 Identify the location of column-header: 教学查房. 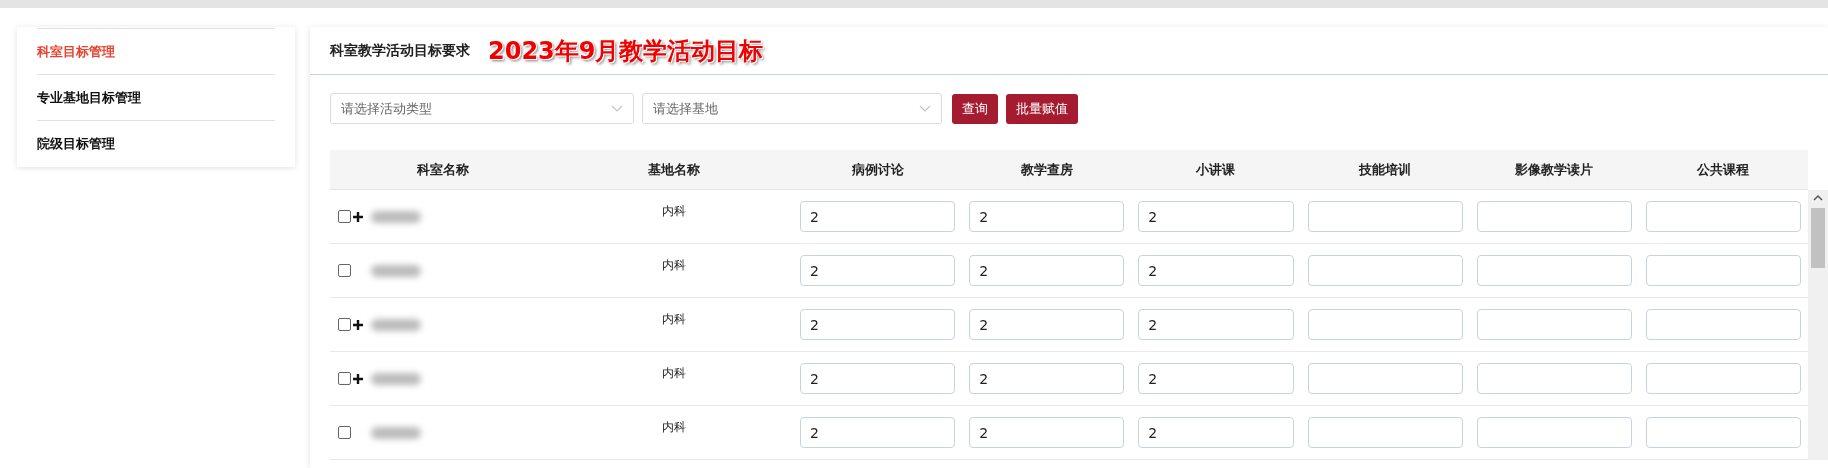
(1046, 169).